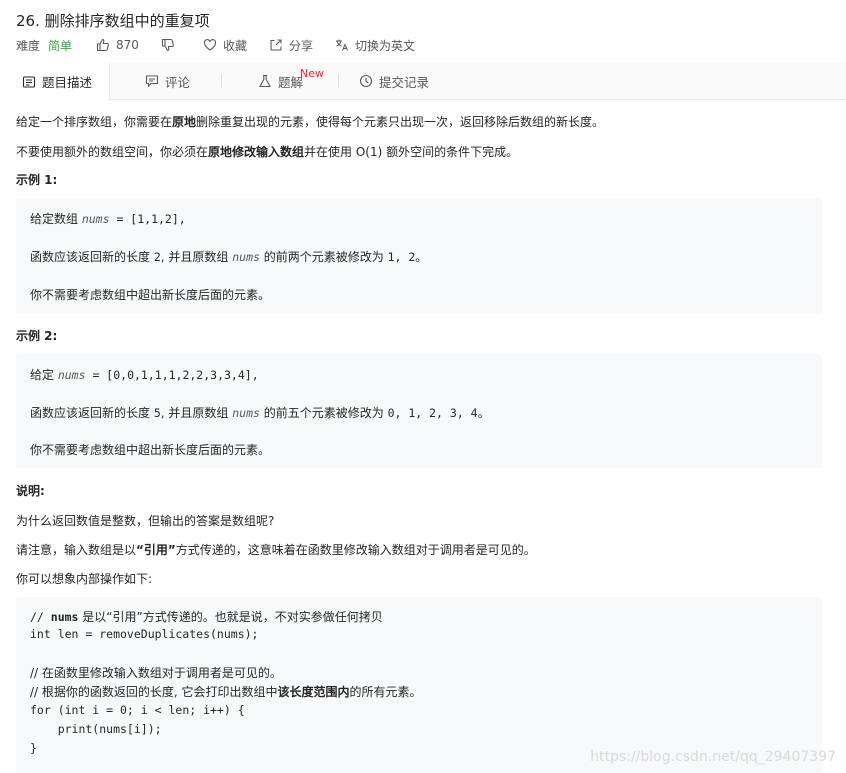  What do you see at coordinates (103, 45) in the screenshot?
I see `thumbs-up-icon` at bounding box center [103, 45].